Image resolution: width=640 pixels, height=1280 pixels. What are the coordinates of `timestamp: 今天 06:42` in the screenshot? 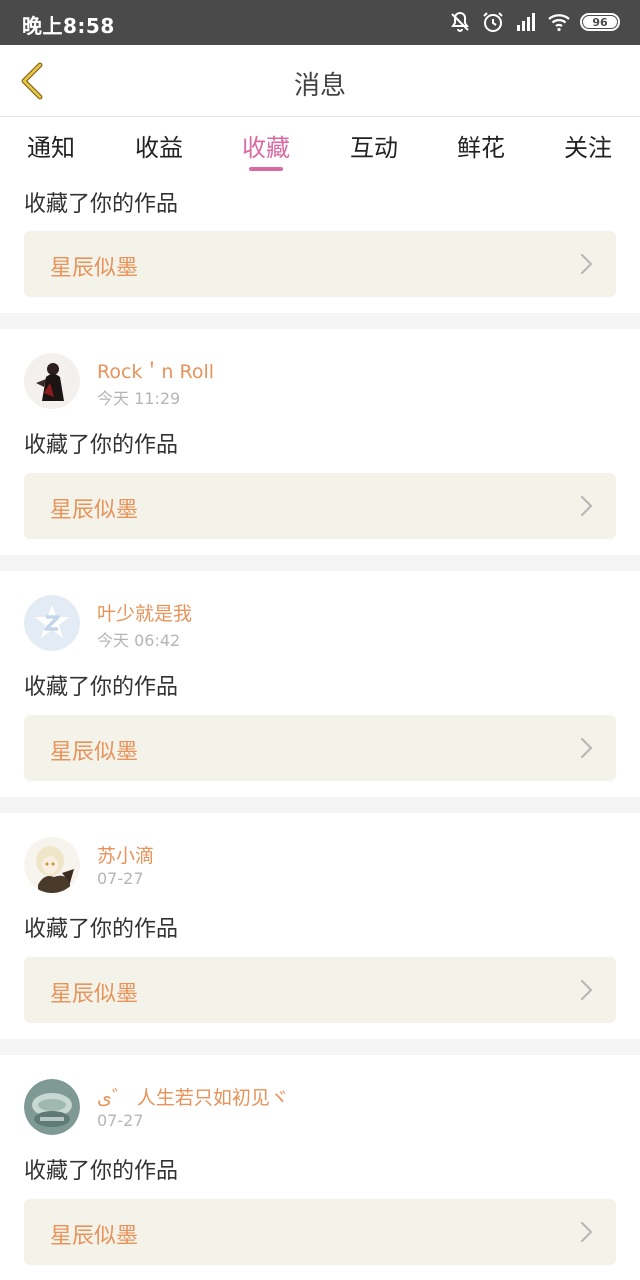 It's located at (139, 640).